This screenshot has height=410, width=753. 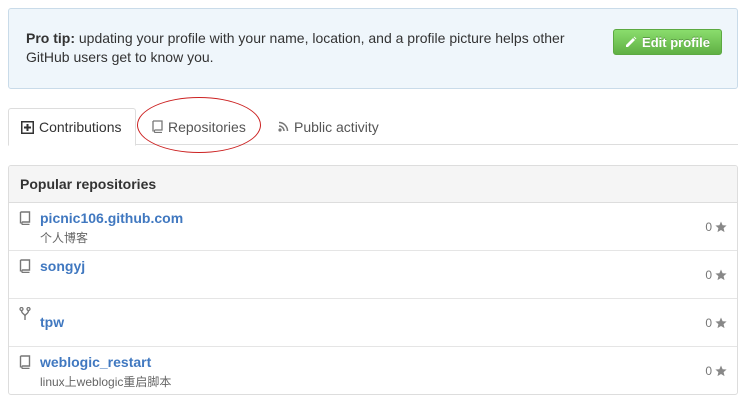 I want to click on edit-profile-button: Edit profile, so click(x=667, y=42).